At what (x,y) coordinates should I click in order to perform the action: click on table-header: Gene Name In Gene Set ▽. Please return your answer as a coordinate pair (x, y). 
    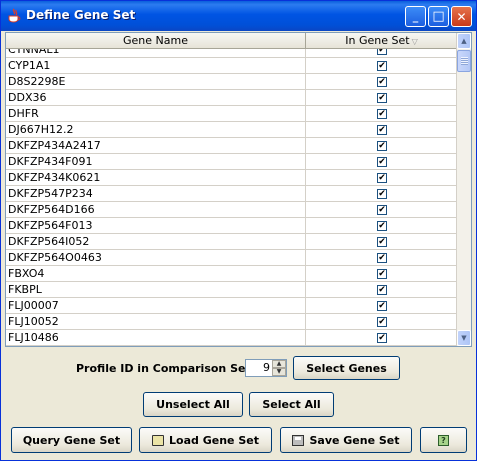
    Looking at the image, I should click on (232, 41).